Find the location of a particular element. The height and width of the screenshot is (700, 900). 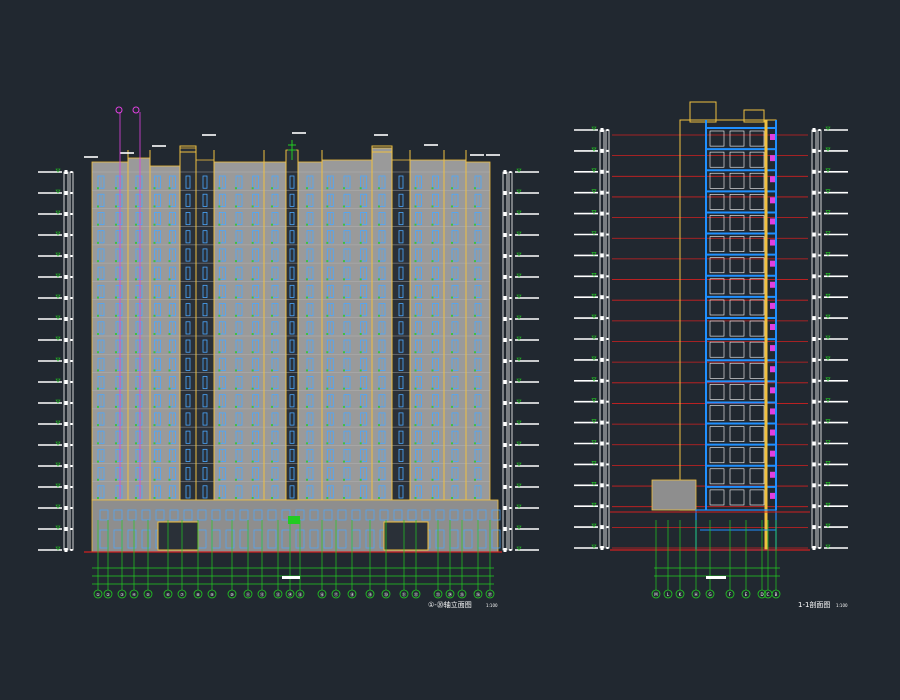

elevation-axis-label: ② is located at coordinates (108, 594).